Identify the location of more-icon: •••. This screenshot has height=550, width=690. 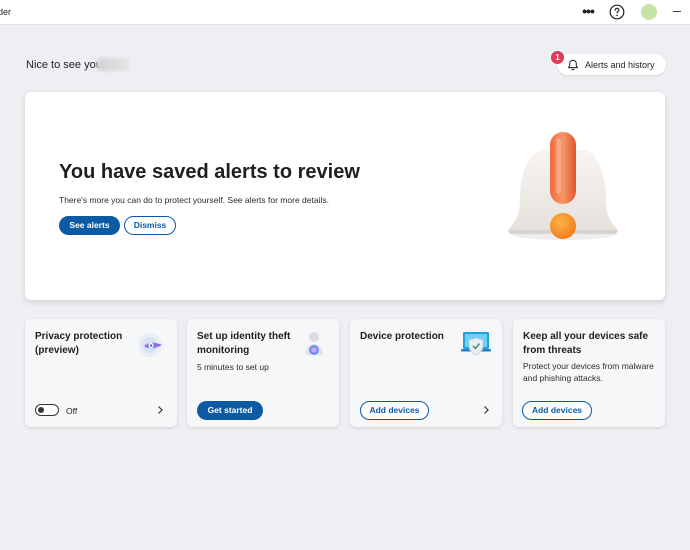
(588, 12).